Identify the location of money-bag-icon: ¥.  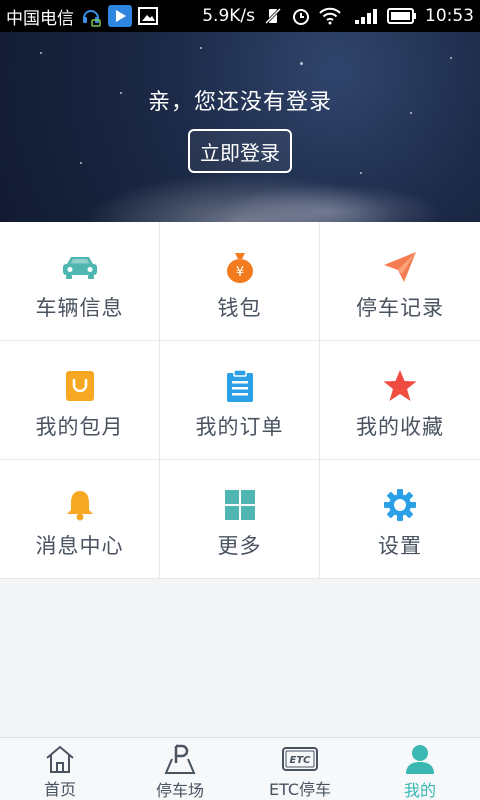
(240, 267).